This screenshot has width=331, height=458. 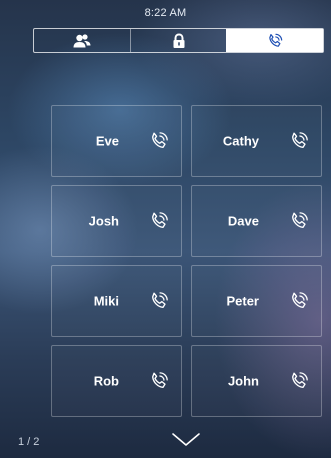 I want to click on contacts-icon, so click(x=82, y=41).